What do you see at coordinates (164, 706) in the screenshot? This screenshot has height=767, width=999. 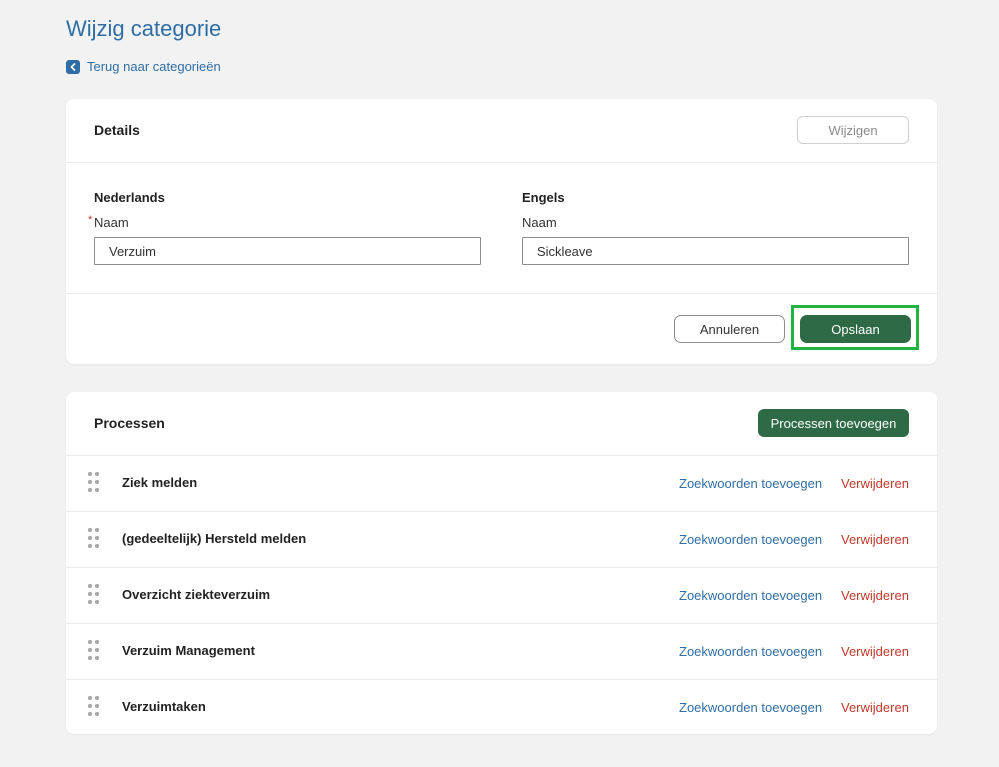 I see `process-name: Verzuimtaken` at bounding box center [164, 706].